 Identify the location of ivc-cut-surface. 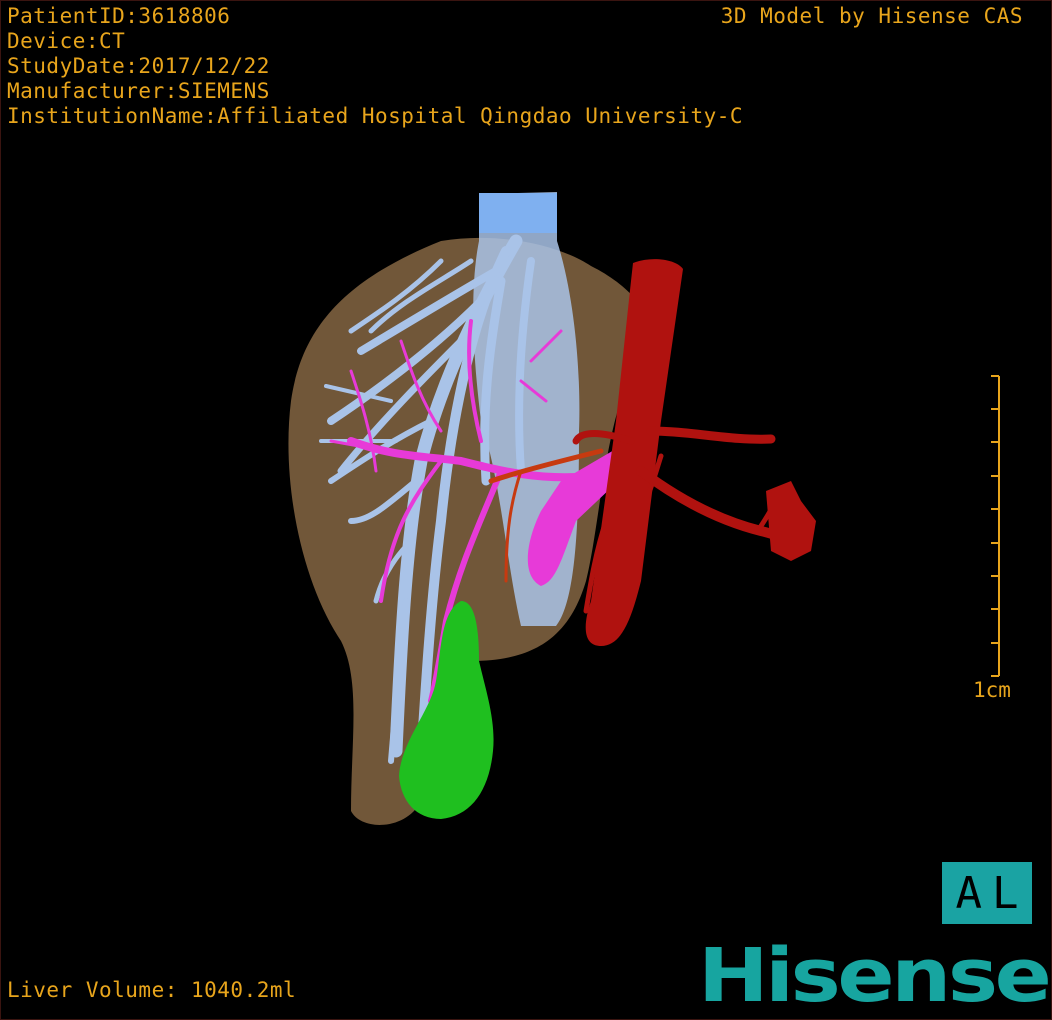
(518, 213).